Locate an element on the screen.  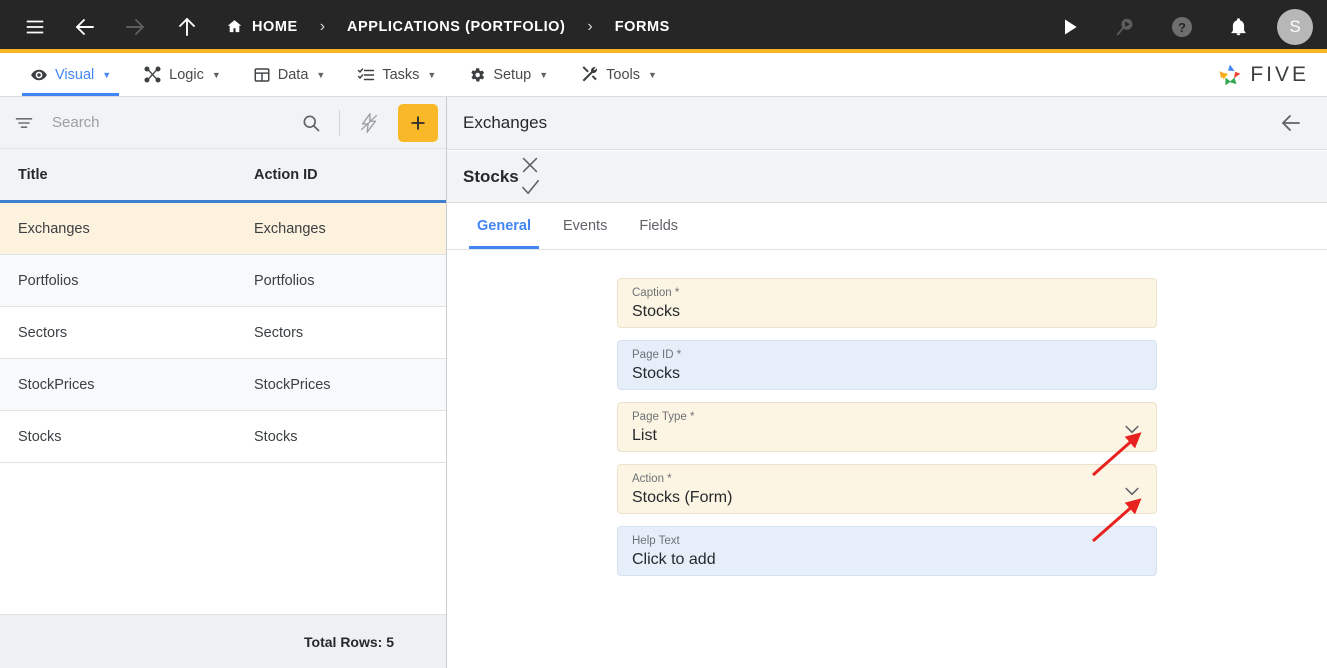
record-actions is located at coordinates (530, 176).